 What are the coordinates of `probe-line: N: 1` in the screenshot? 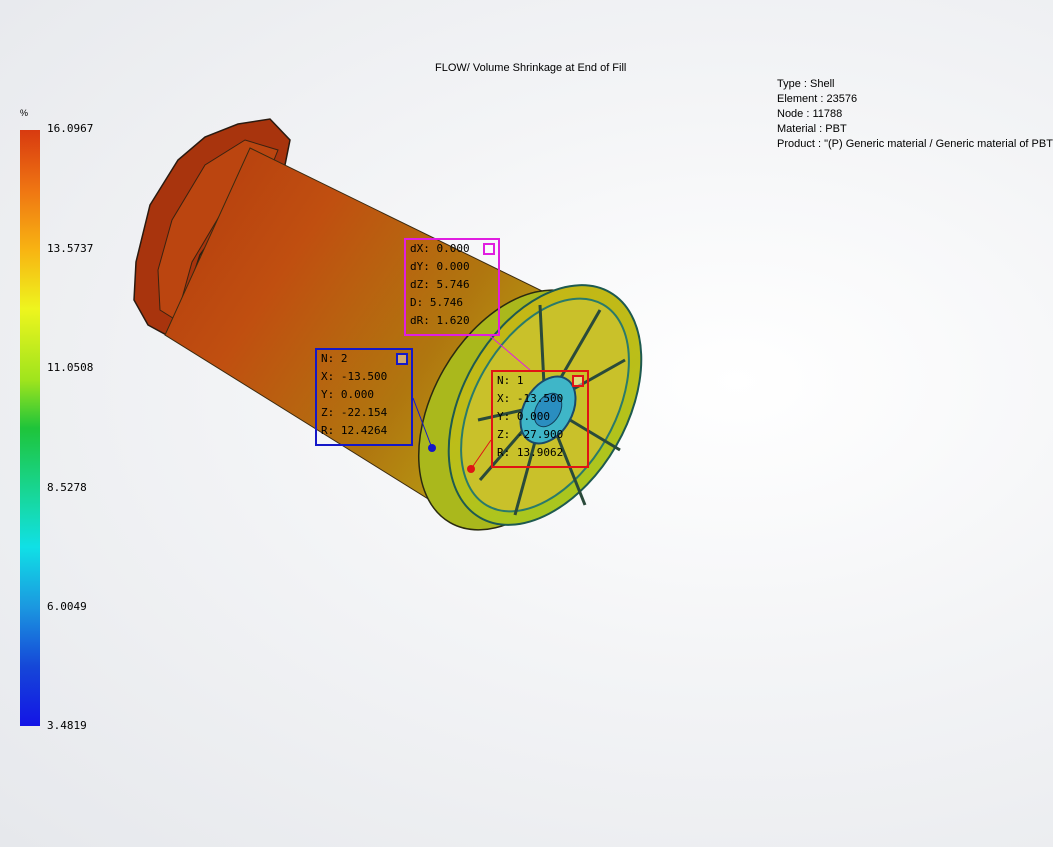 It's located at (510, 380).